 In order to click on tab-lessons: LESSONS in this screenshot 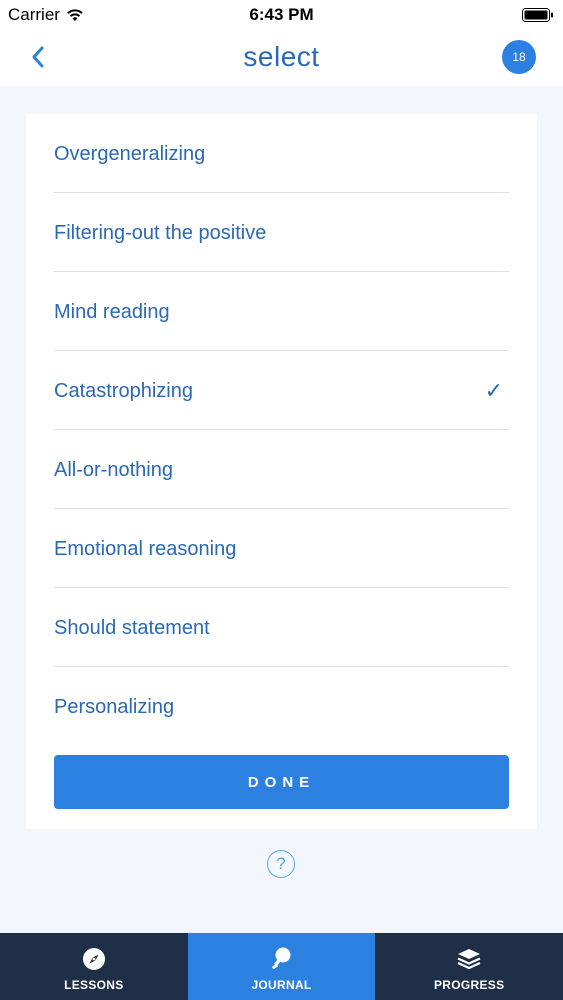, I will do `click(94, 966)`.